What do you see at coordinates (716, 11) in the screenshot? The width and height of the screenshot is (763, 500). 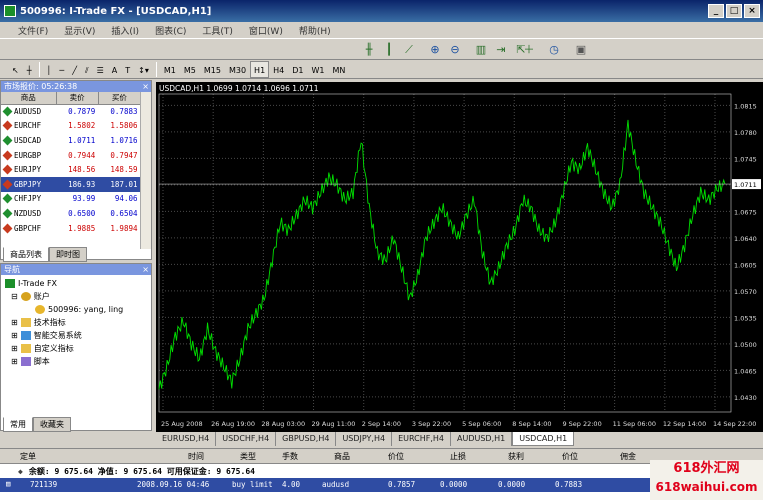 I see `minimize-button: _` at bounding box center [716, 11].